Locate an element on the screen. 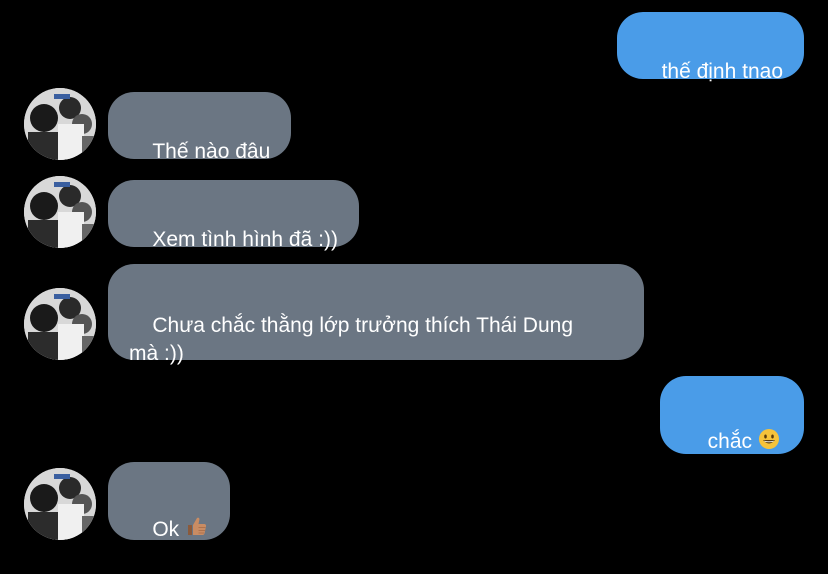 This screenshot has width=828, height=574. incoming-message-bubble: Ok is located at coordinates (169, 501).